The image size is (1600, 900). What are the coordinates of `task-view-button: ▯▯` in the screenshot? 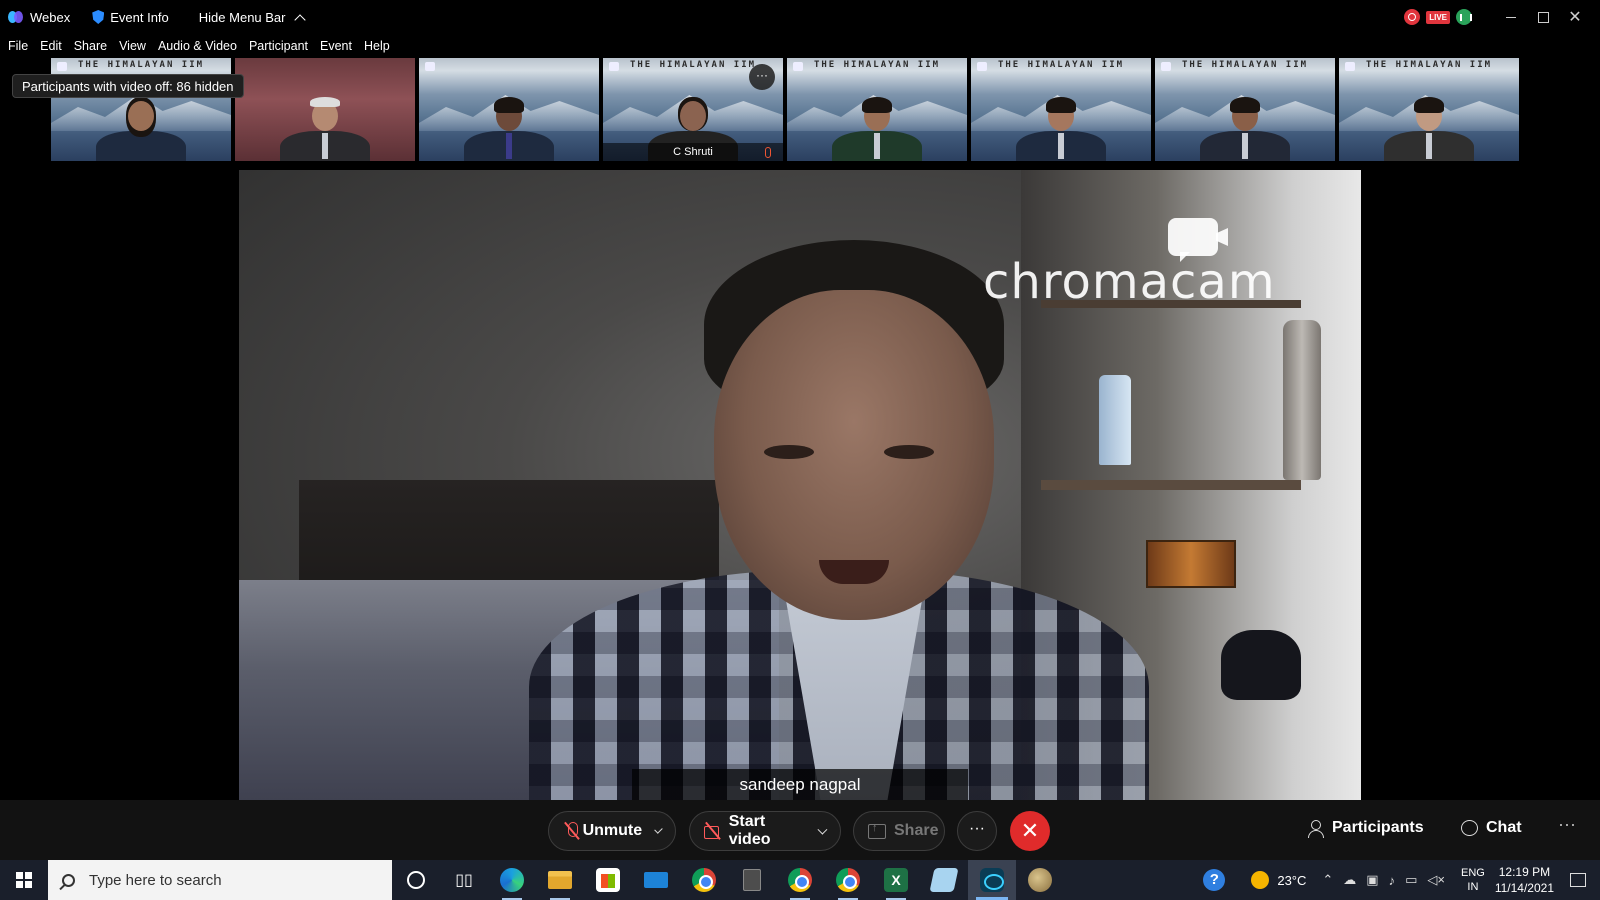 It's located at (464, 880).